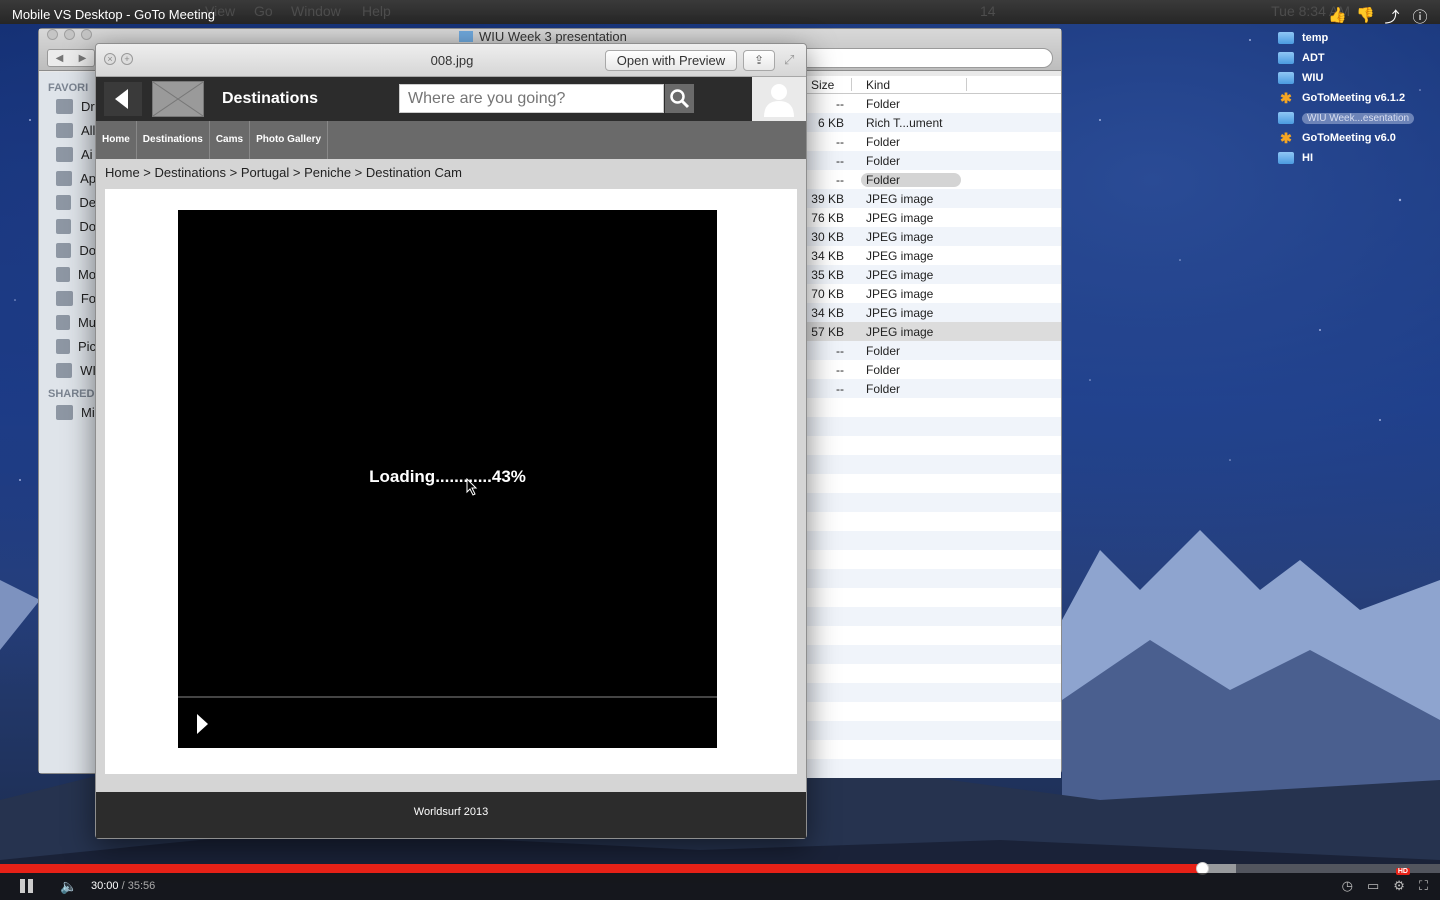 The image size is (1440, 900). What do you see at coordinates (67, 154) in the screenshot?
I see `sidebar-item: Ai` at bounding box center [67, 154].